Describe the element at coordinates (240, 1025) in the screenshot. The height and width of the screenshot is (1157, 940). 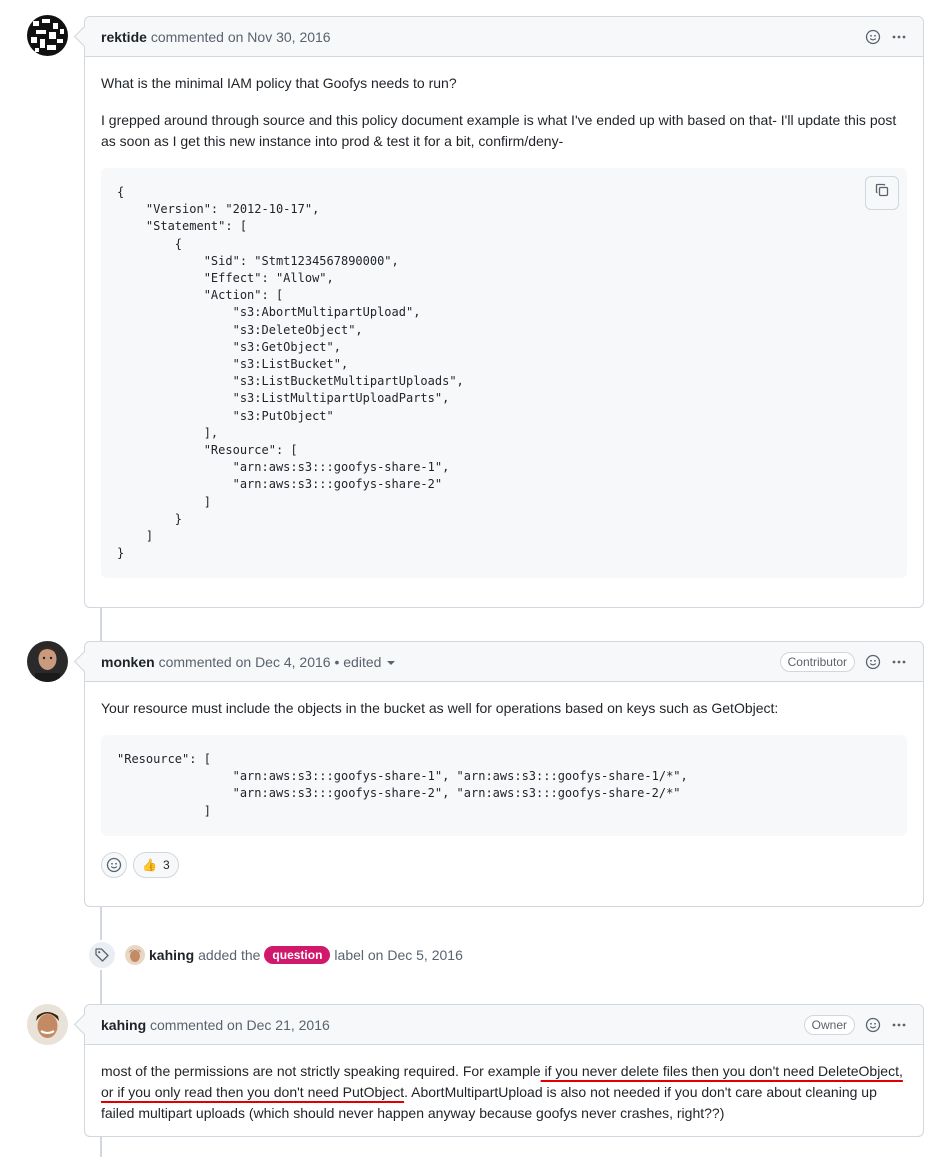
I see `timestamp-link: commented on Dec 21, 2016` at that location.